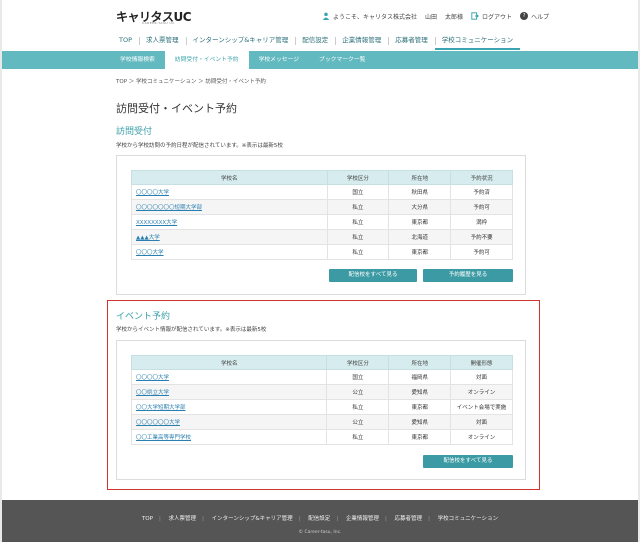 The width and height of the screenshot is (640, 542). What do you see at coordinates (161, 408) in the screenshot?
I see `school-link: 〇〇大学短期大学部` at bounding box center [161, 408].